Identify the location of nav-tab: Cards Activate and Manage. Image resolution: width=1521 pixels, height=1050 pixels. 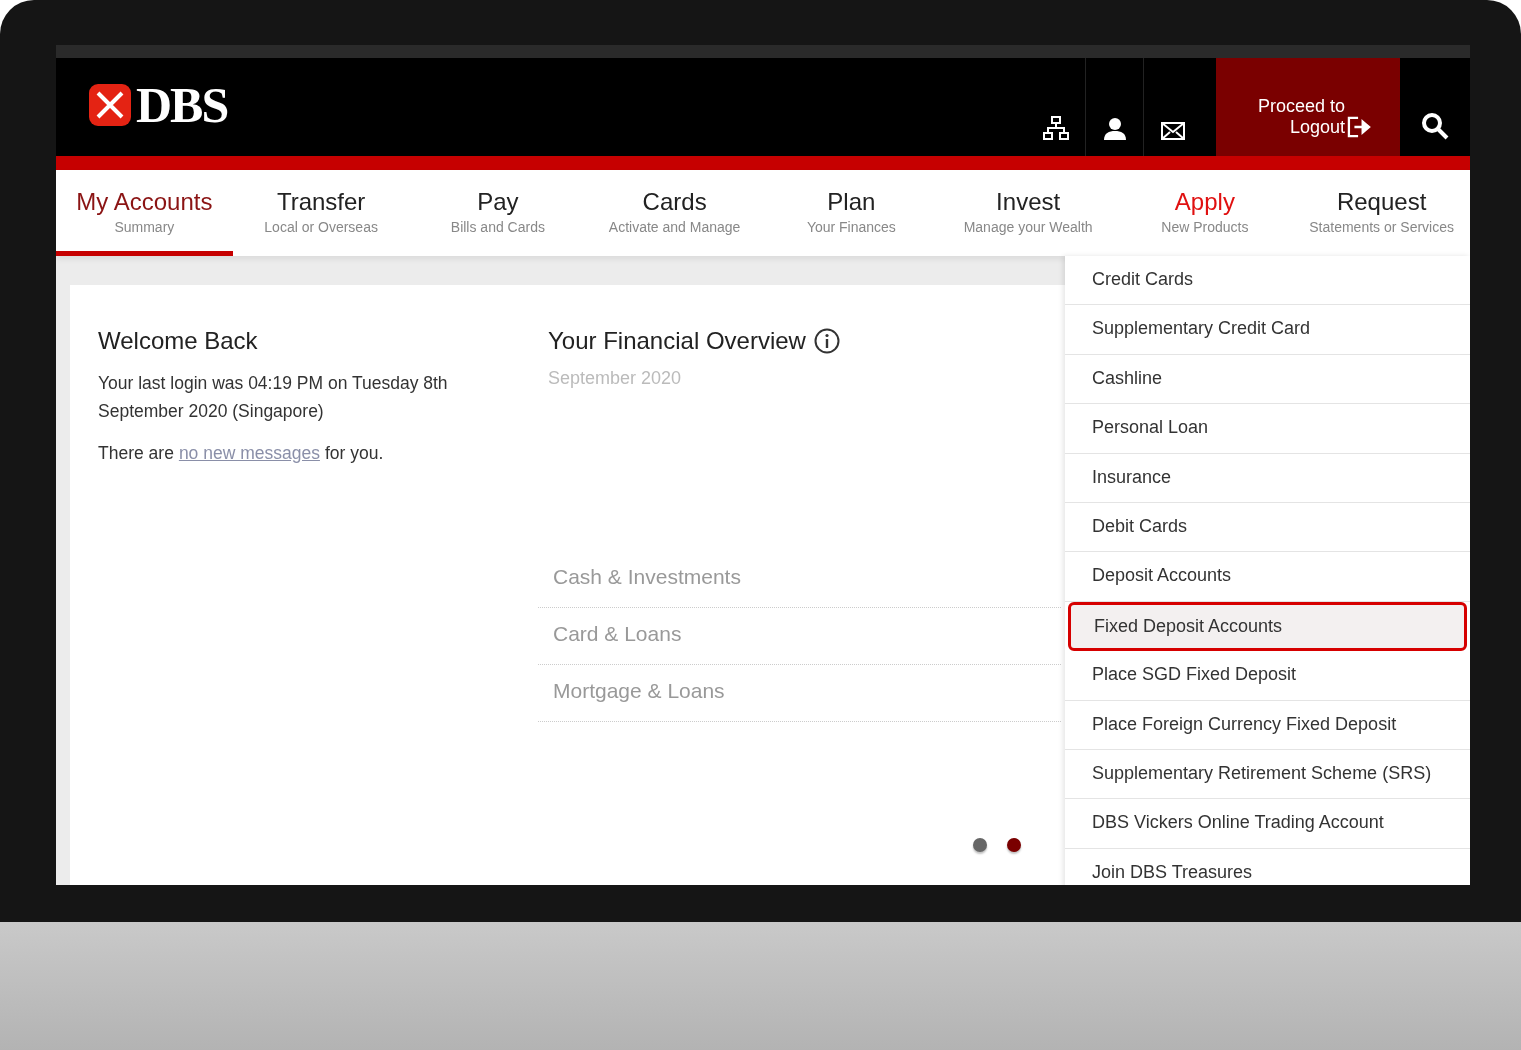
(674, 213).